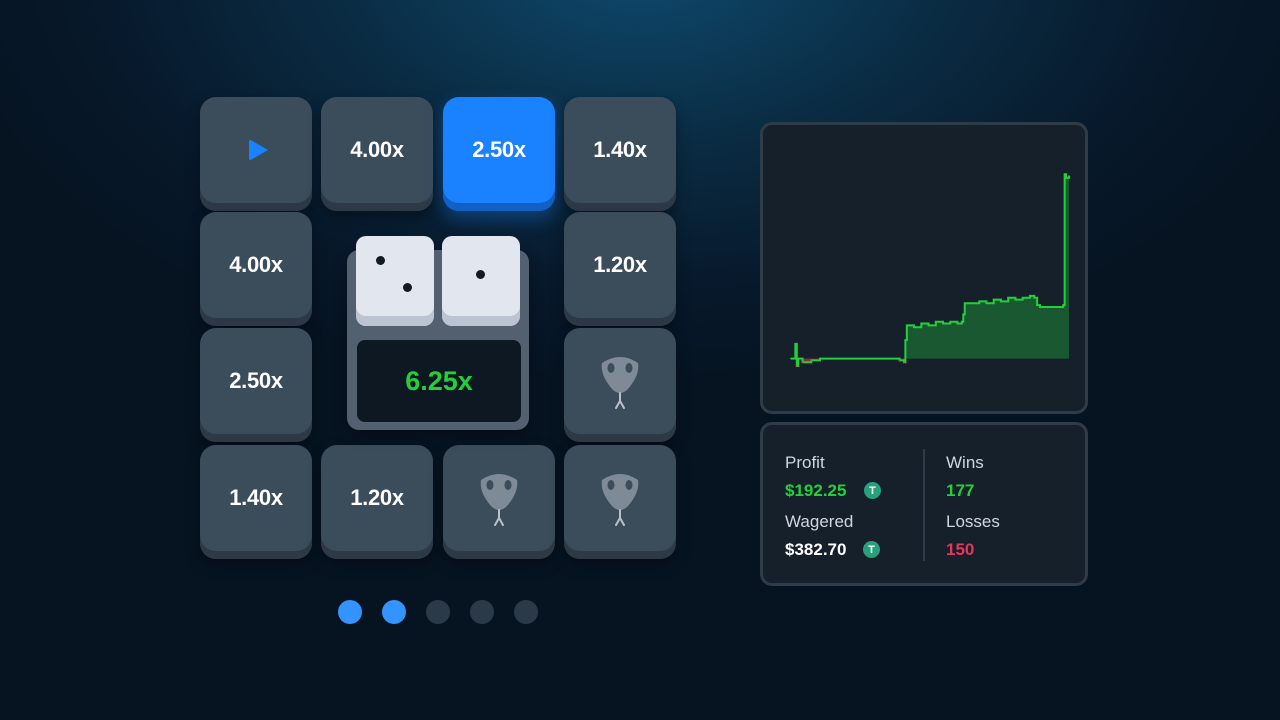  I want to click on multiplier-tile-active: 2.50x, so click(499, 154).